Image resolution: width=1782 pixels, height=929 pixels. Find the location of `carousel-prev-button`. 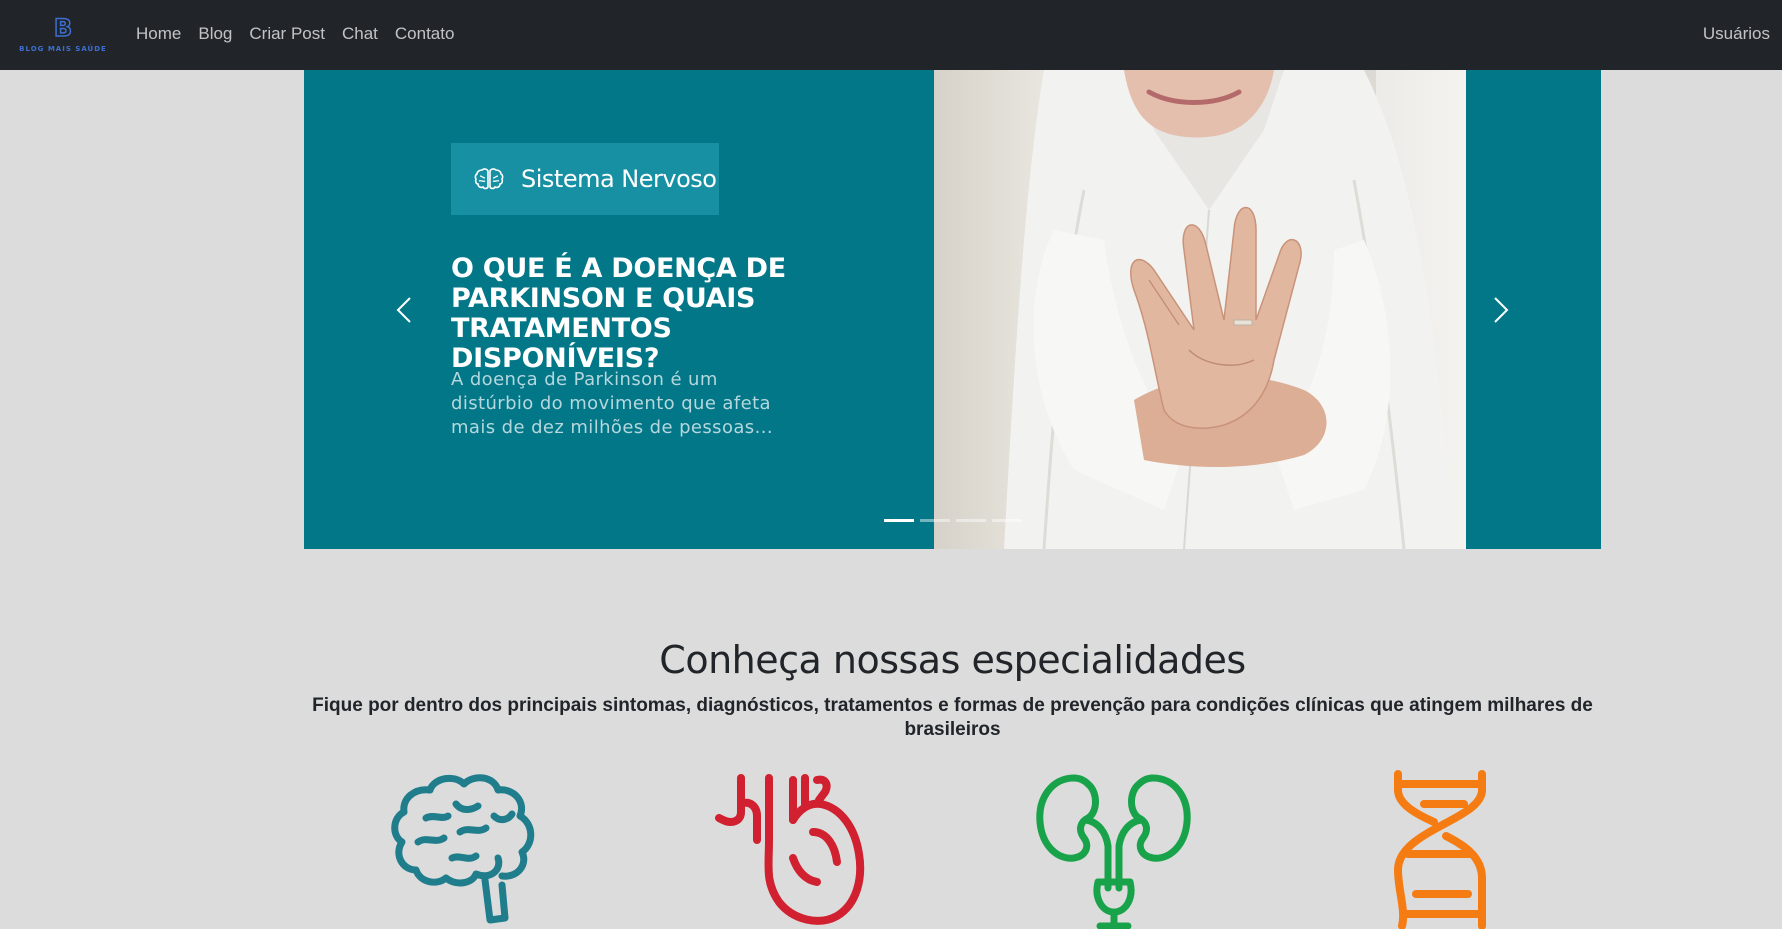

carousel-prev-button is located at coordinates (404, 310).